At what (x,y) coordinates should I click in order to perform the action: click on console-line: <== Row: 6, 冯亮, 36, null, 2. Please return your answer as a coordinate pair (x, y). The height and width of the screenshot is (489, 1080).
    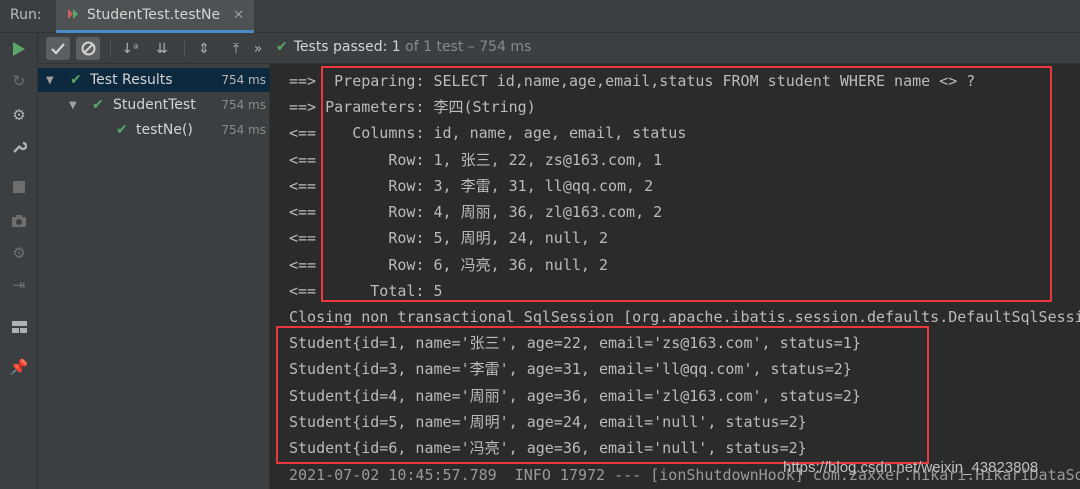
    Looking at the image, I should click on (448, 265).